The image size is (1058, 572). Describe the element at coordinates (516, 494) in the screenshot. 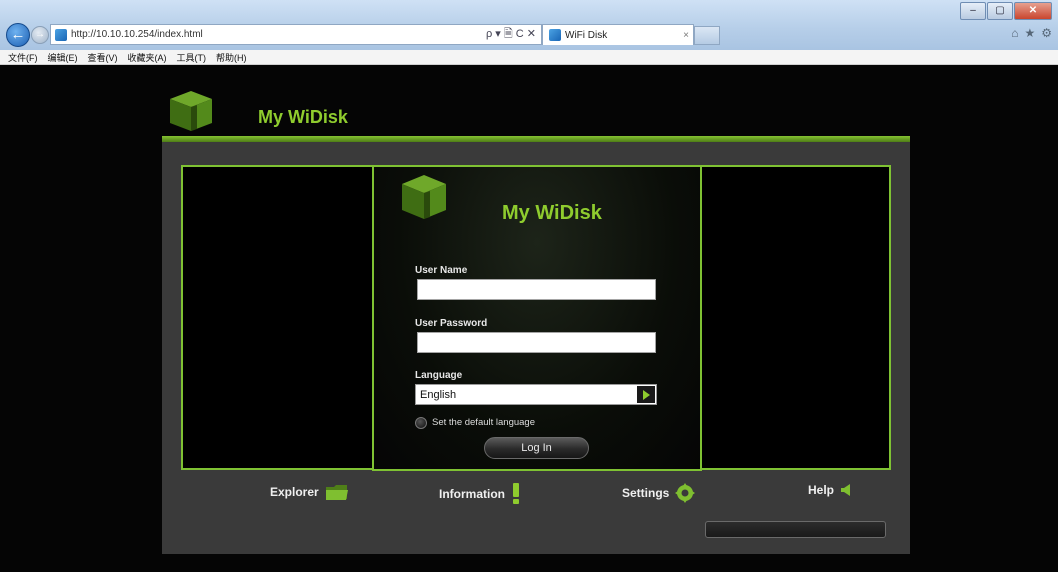

I see `exclamation-icon` at that location.